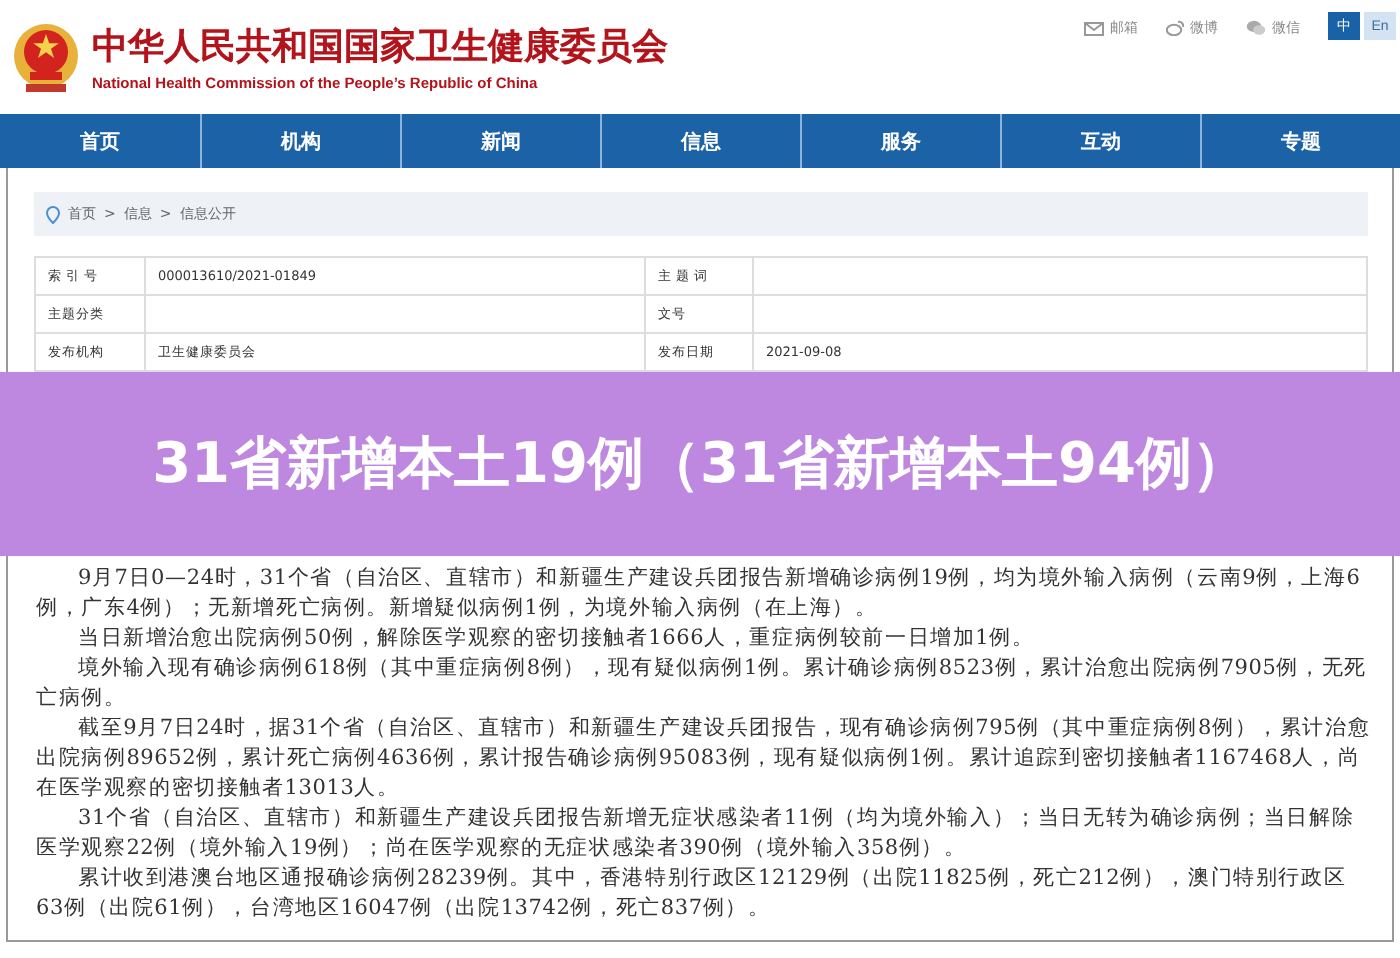 This screenshot has width=1400, height=958. What do you see at coordinates (900, 141) in the screenshot?
I see `nav-item: 服务` at bounding box center [900, 141].